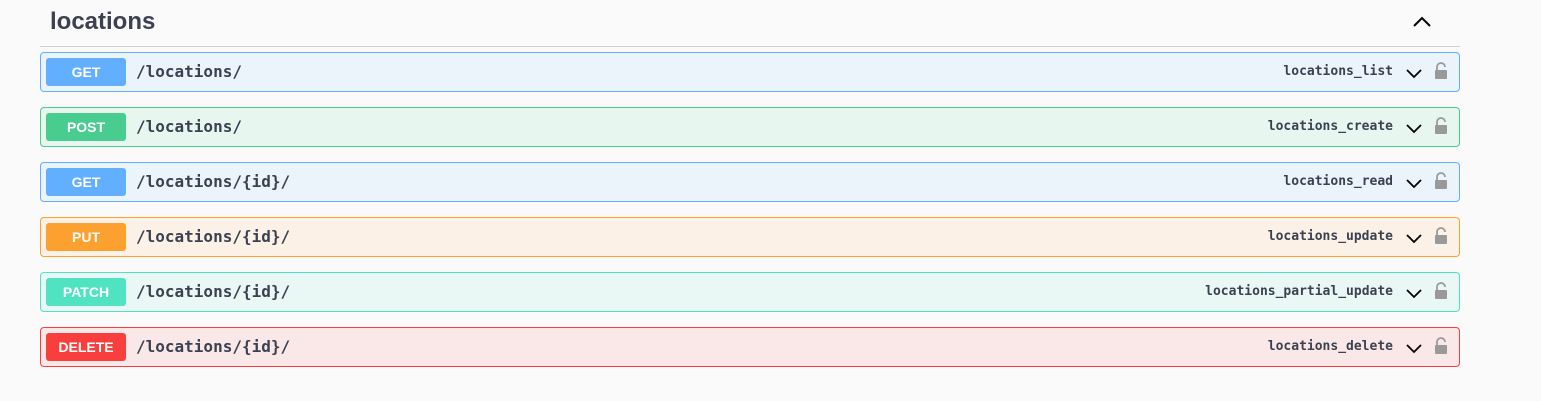  Describe the element at coordinates (750, 72) in the screenshot. I see `operation-locations-list: GET /locations/ locations_list` at that location.